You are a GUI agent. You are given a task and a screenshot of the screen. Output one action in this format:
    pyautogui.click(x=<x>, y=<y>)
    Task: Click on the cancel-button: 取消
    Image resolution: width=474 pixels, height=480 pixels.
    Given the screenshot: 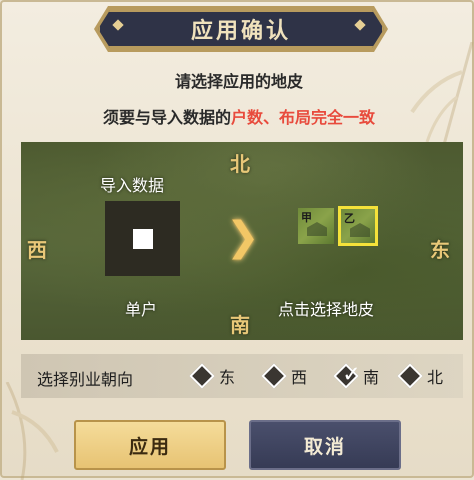 What is the action you would take?
    pyautogui.click(x=325, y=445)
    